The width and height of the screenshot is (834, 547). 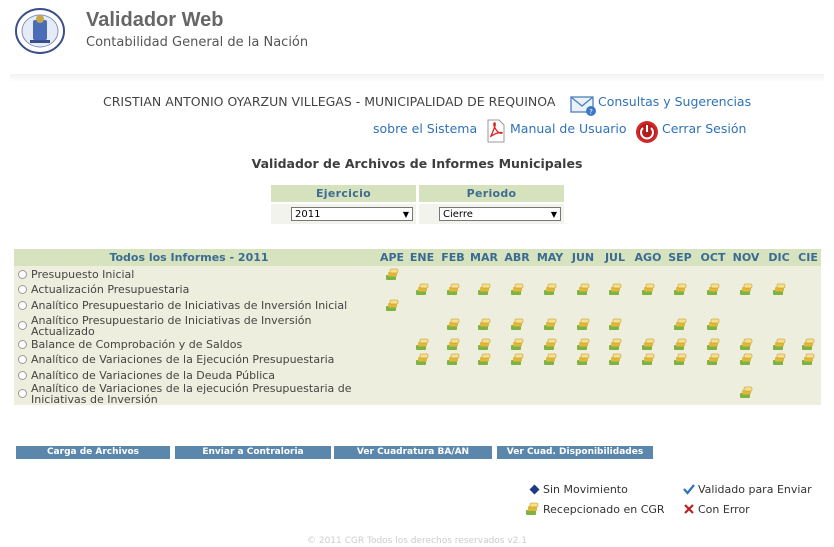 I want to click on chevron-down-icon: ▼, so click(x=405, y=214).